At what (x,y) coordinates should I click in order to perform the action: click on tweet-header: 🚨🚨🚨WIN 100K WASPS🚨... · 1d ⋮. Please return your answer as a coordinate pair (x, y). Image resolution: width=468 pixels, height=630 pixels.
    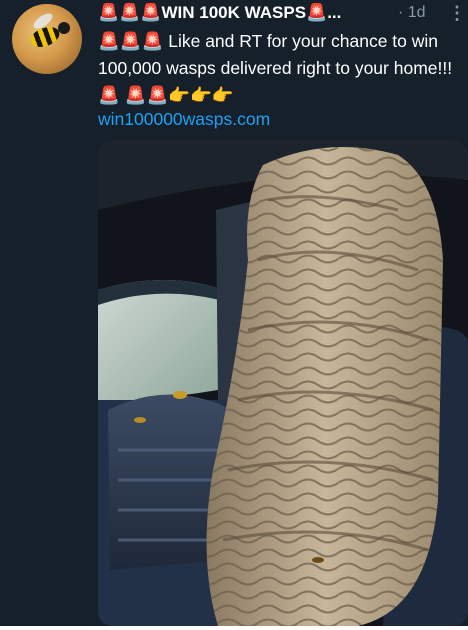
    Looking at the image, I should click on (282, 13).